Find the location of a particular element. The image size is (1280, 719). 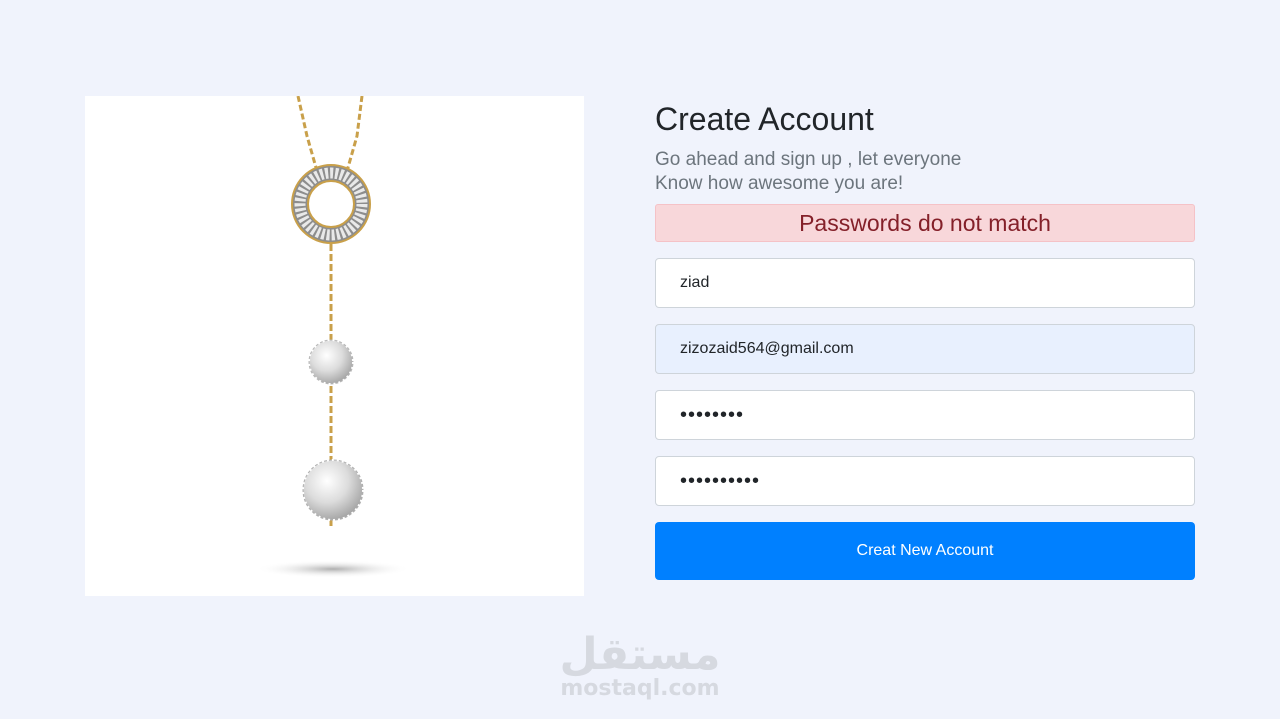

watermark-latin-text: mostaql.com is located at coordinates (640, 688).